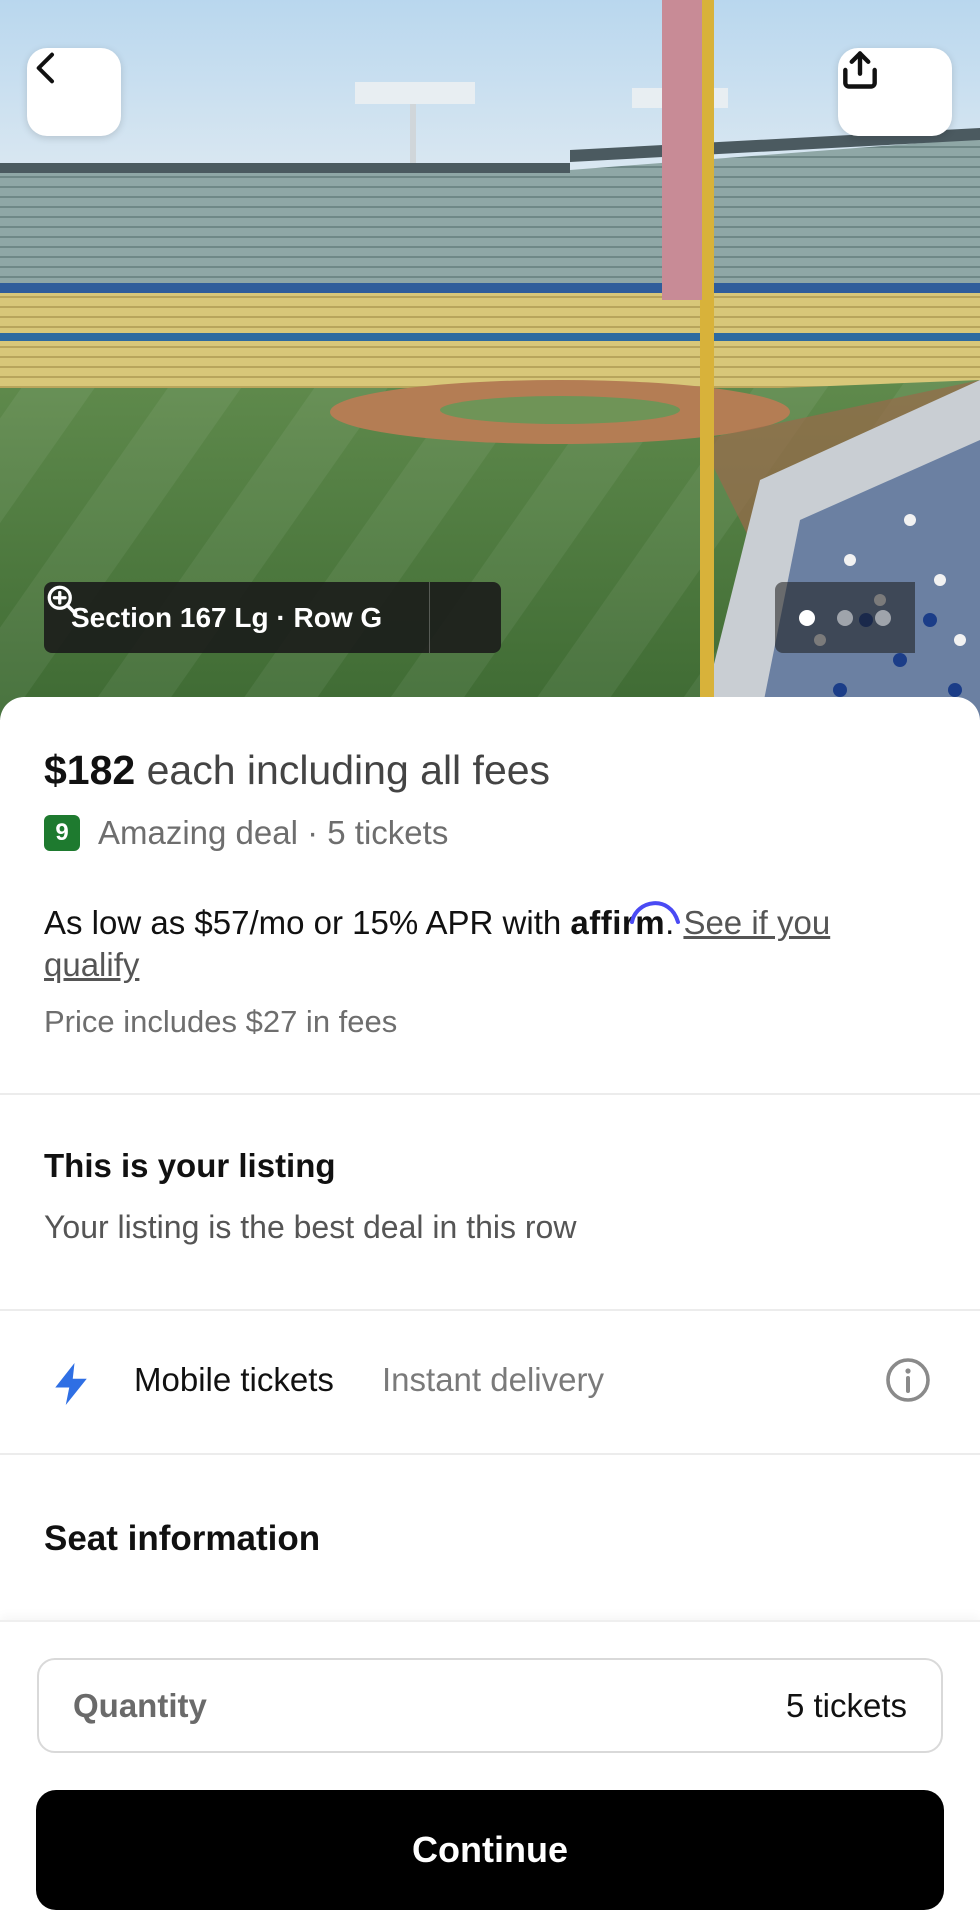 This screenshot has width=980, height=1920. Describe the element at coordinates (490, 1705) in the screenshot. I see `quantity-selector: Quantity 5 tickets` at that location.